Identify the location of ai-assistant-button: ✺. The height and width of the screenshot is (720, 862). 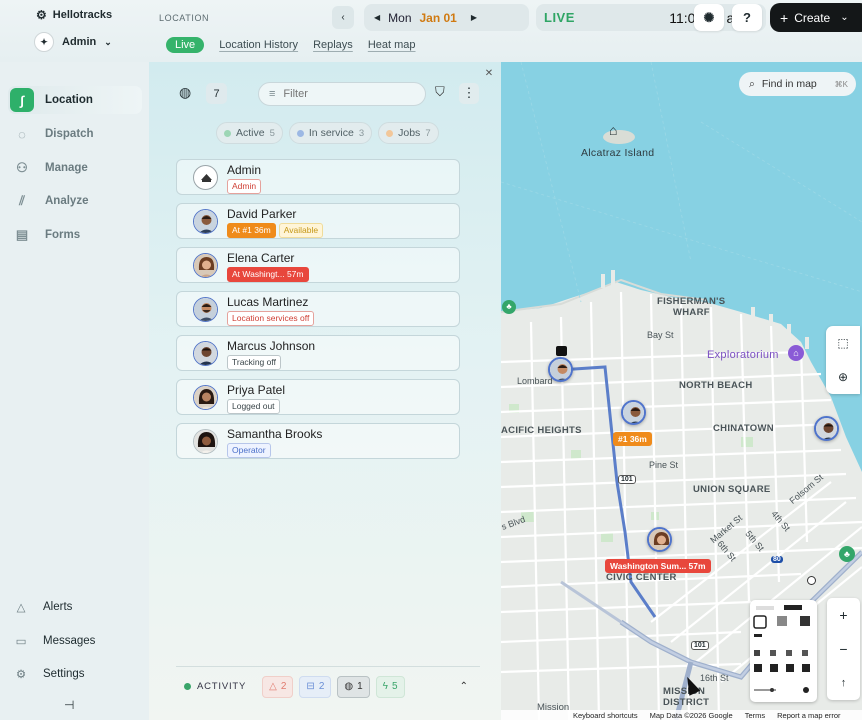
(709, 17).